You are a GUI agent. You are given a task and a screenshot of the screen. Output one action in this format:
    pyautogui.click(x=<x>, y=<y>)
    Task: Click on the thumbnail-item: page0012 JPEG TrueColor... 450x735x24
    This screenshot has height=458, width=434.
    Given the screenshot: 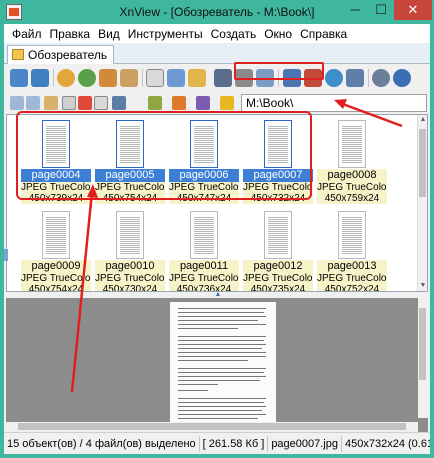 What is the action you would take?
    pyautogui.click(x=278, y=249)
    